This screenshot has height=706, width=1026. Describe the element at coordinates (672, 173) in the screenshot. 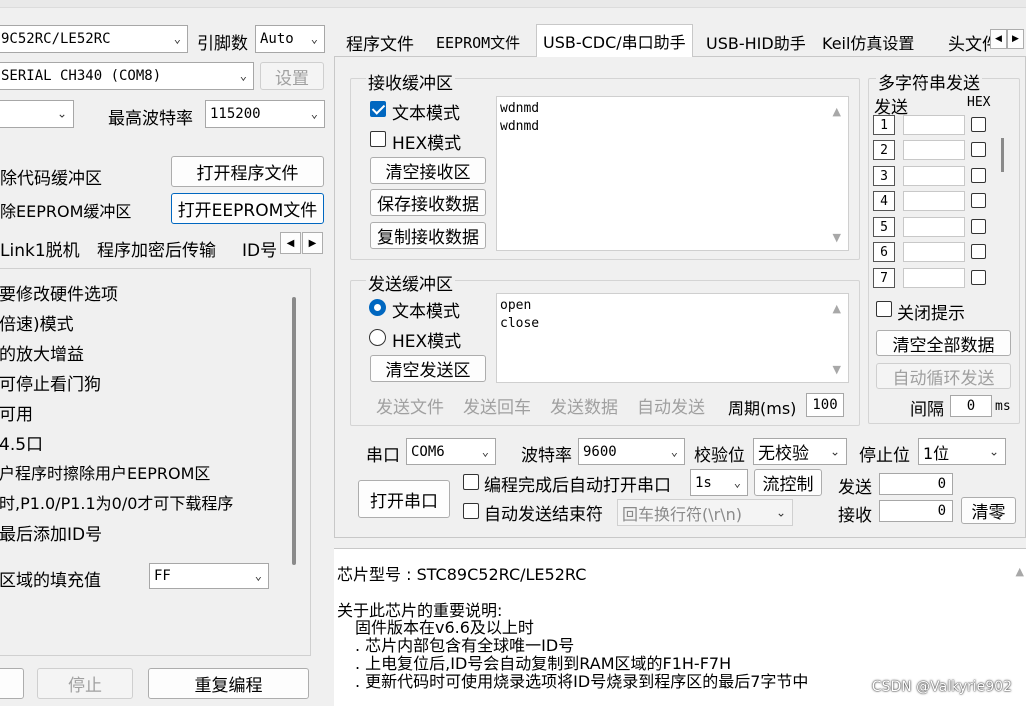

I see `receive-textarea: wdnmd wdnmd ▲ ▼` at that location.